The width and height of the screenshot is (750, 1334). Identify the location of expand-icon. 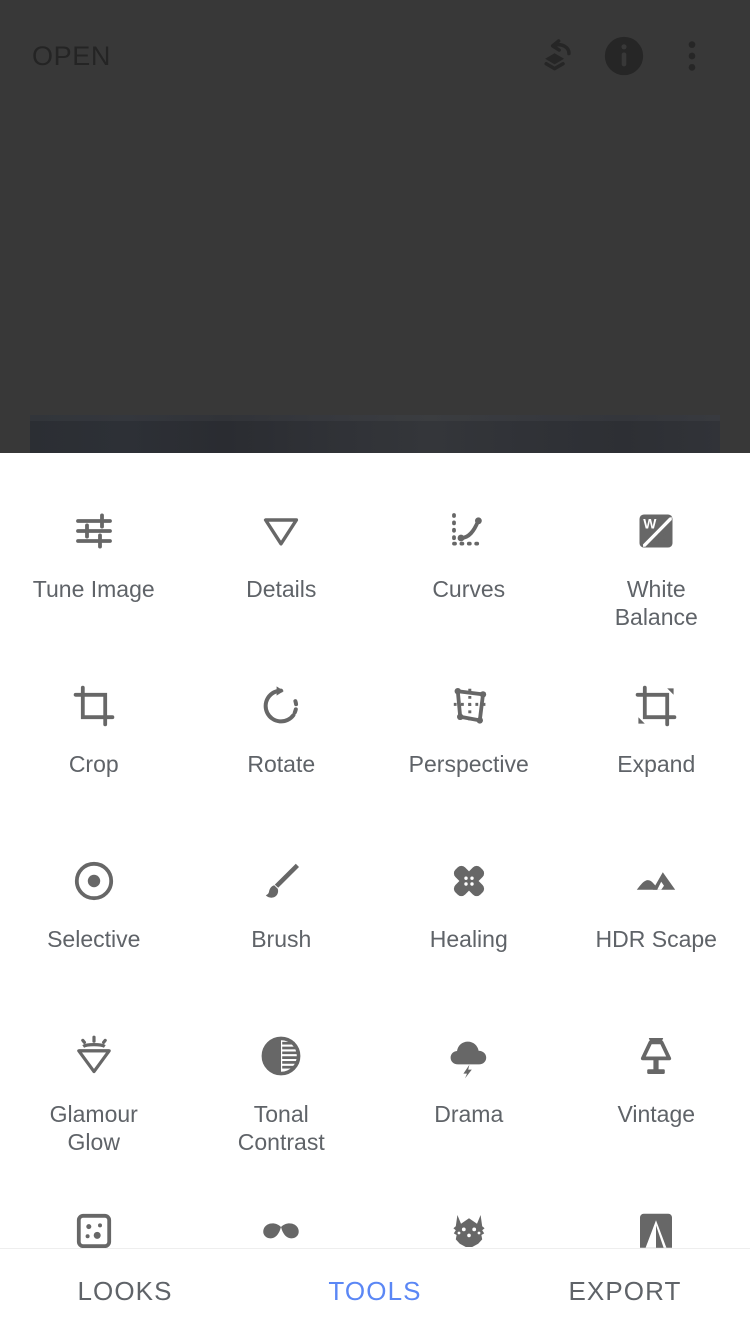
(656, 706).